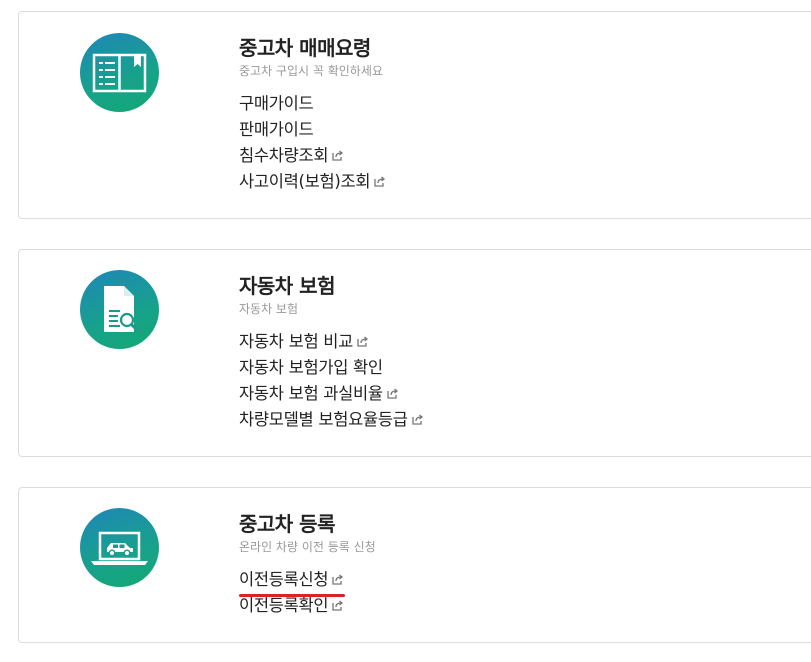 Image resolution: width=811 pixels, height=662 pixels. Describe the element at coordinates (305, 48) in the screenshot. I see `section-title: 중고차 매매요령` at that location.